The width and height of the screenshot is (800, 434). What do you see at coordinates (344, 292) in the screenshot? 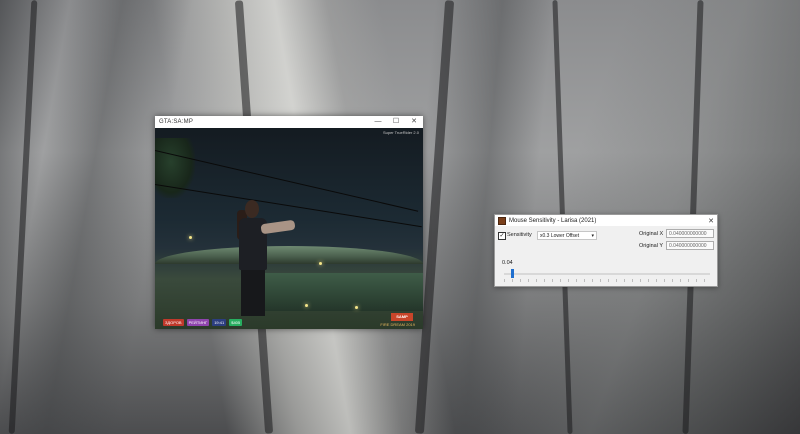
I see `game-houses` at bounding box center [344, 292].